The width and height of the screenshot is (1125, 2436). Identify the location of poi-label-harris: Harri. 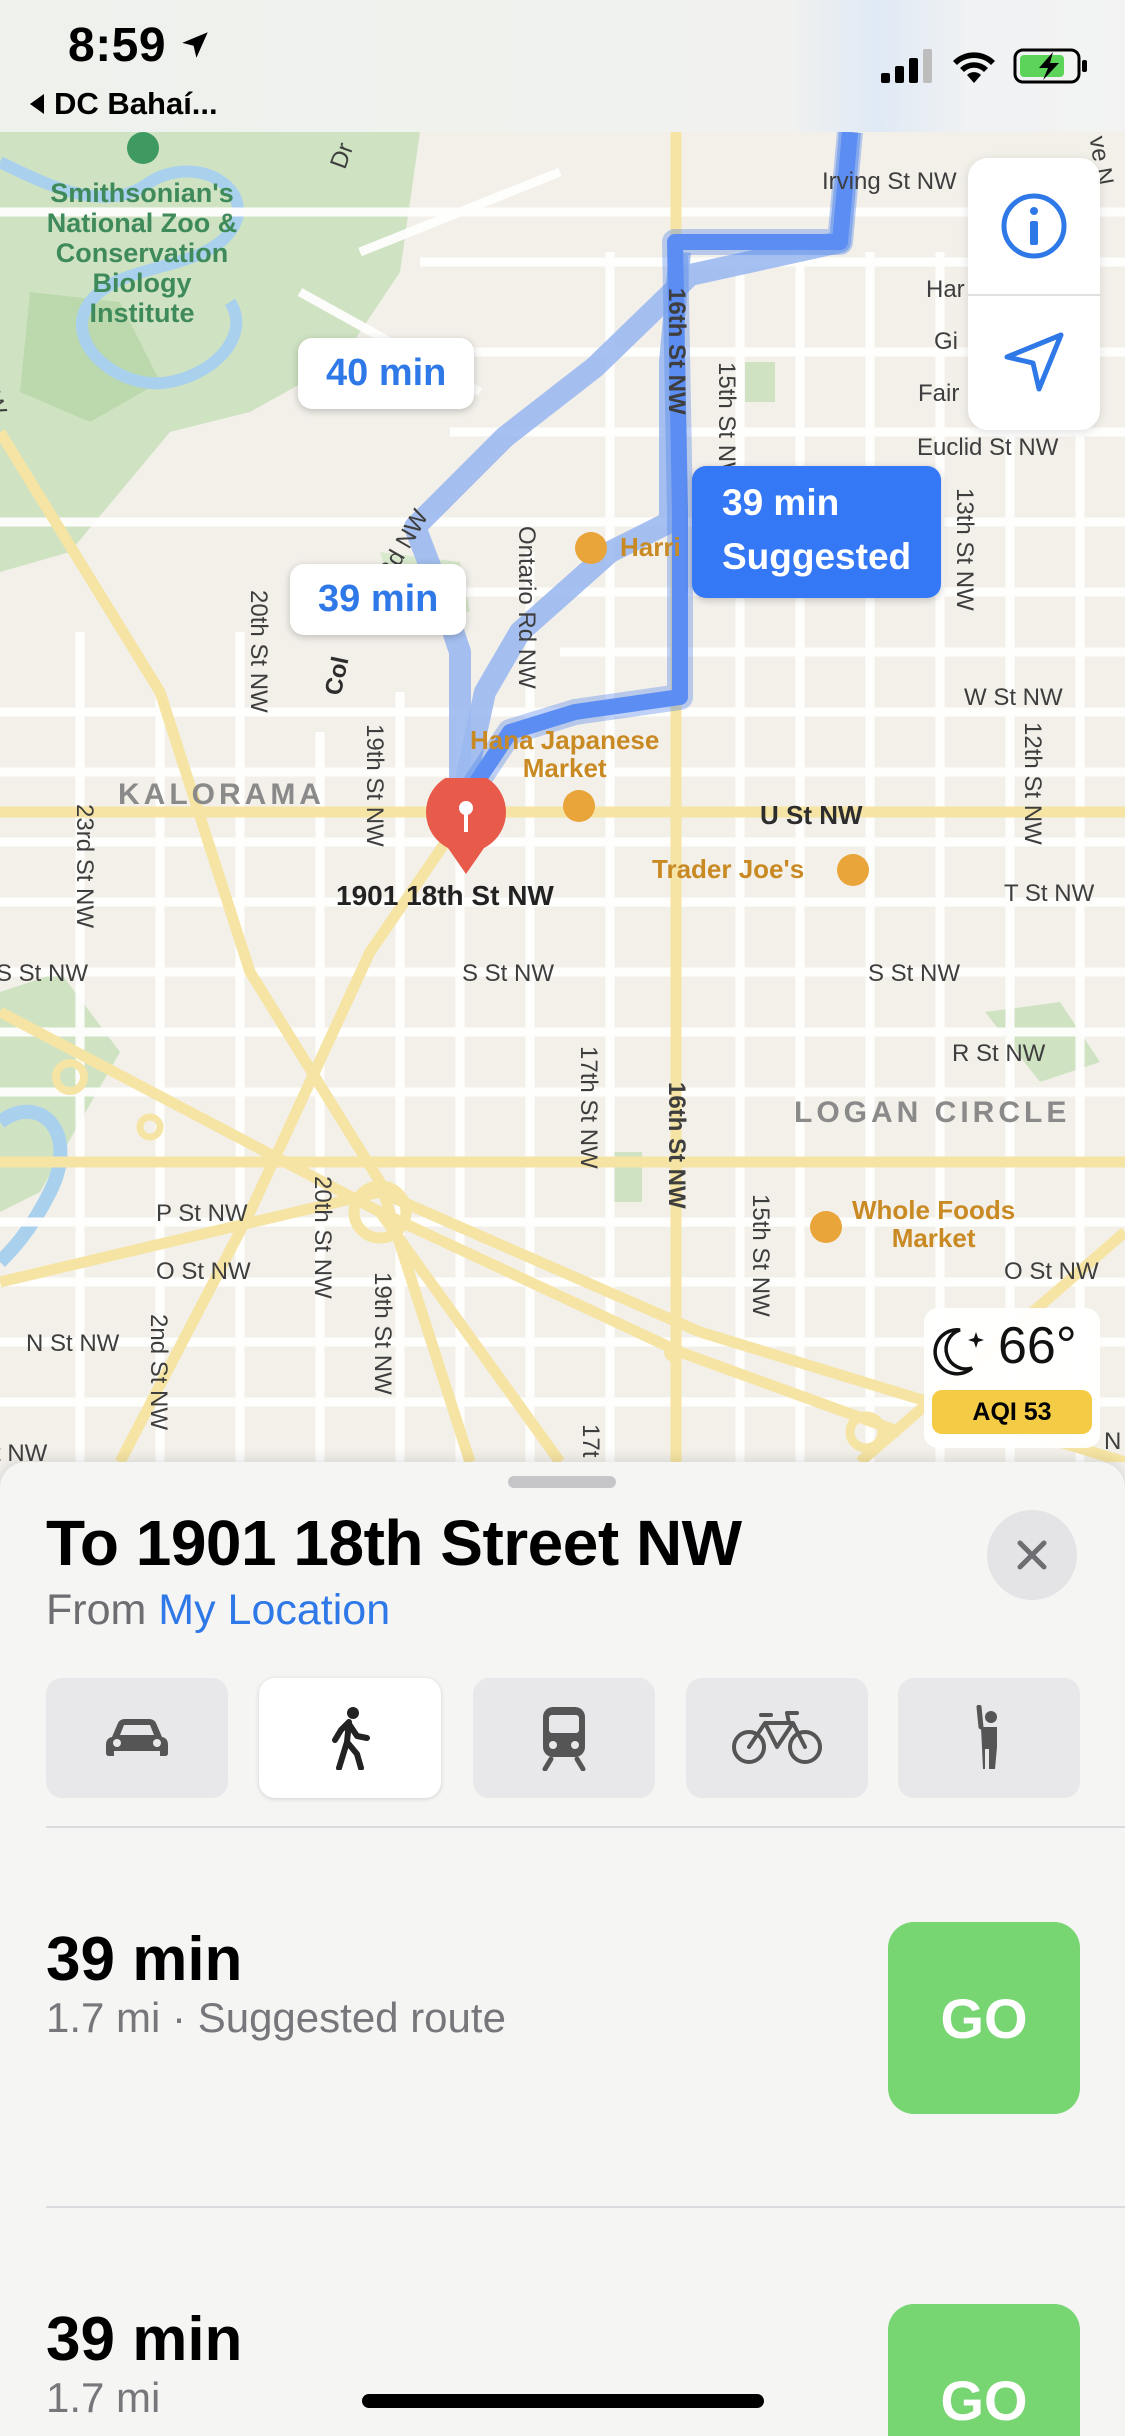
(650, 547).